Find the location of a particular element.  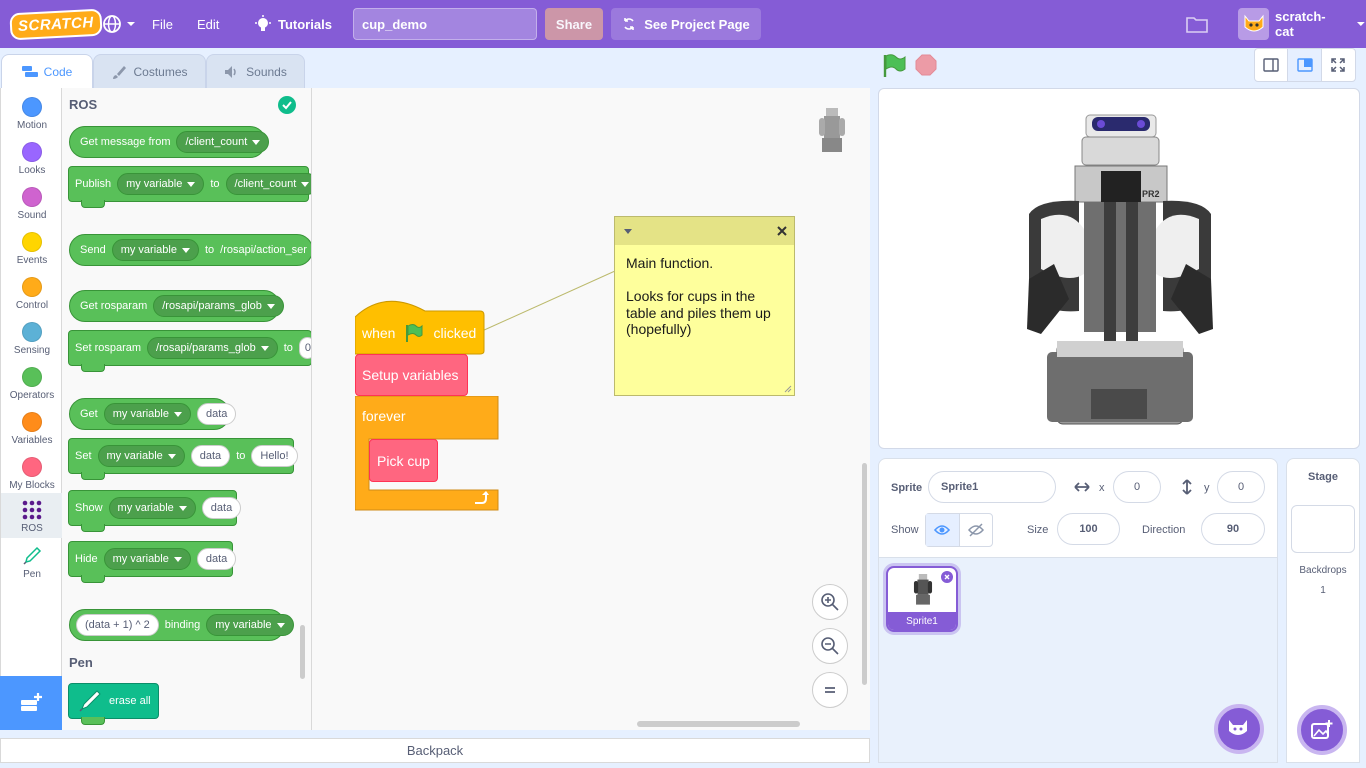

x-arrows-icon is located at coordinates (1082, 487).